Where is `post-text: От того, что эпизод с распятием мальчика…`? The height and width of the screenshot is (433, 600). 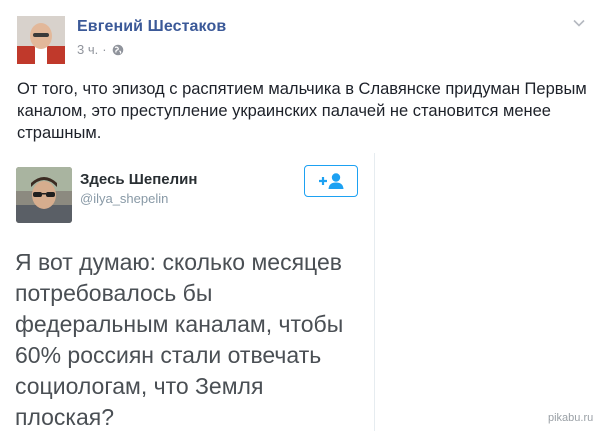 post-text: От того, что эпизод с распятием мальчика… is located at coordinates (302, 111).